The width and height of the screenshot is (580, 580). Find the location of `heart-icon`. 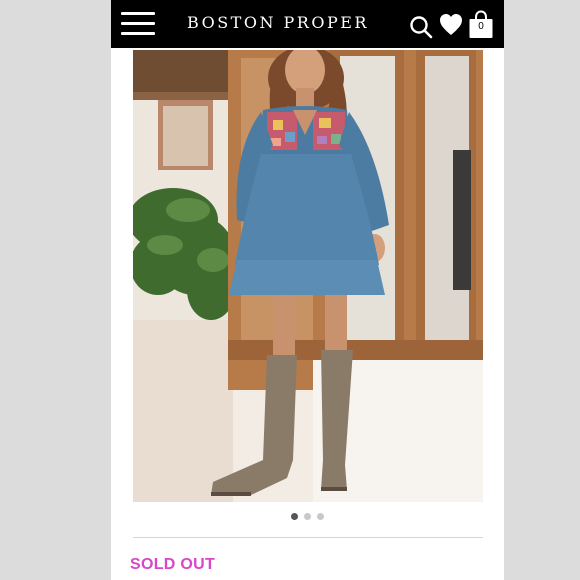

heart-icon is located at coordinates (451, 25).